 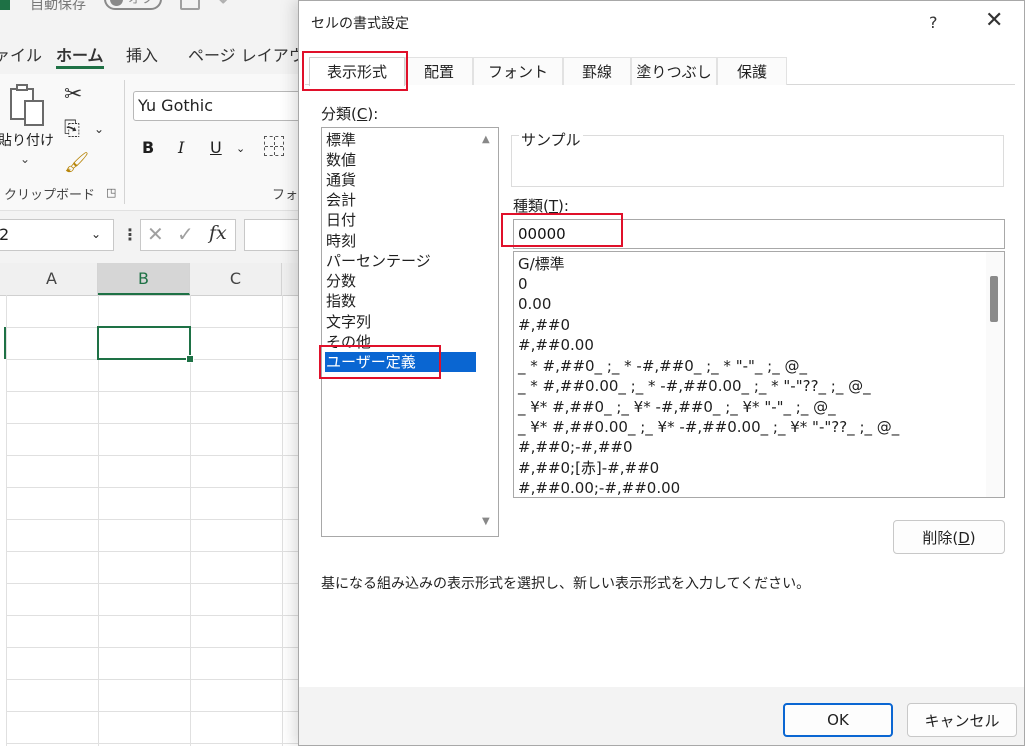 I want to click on format-item: #,##0.00, so click(x=556, y=345).